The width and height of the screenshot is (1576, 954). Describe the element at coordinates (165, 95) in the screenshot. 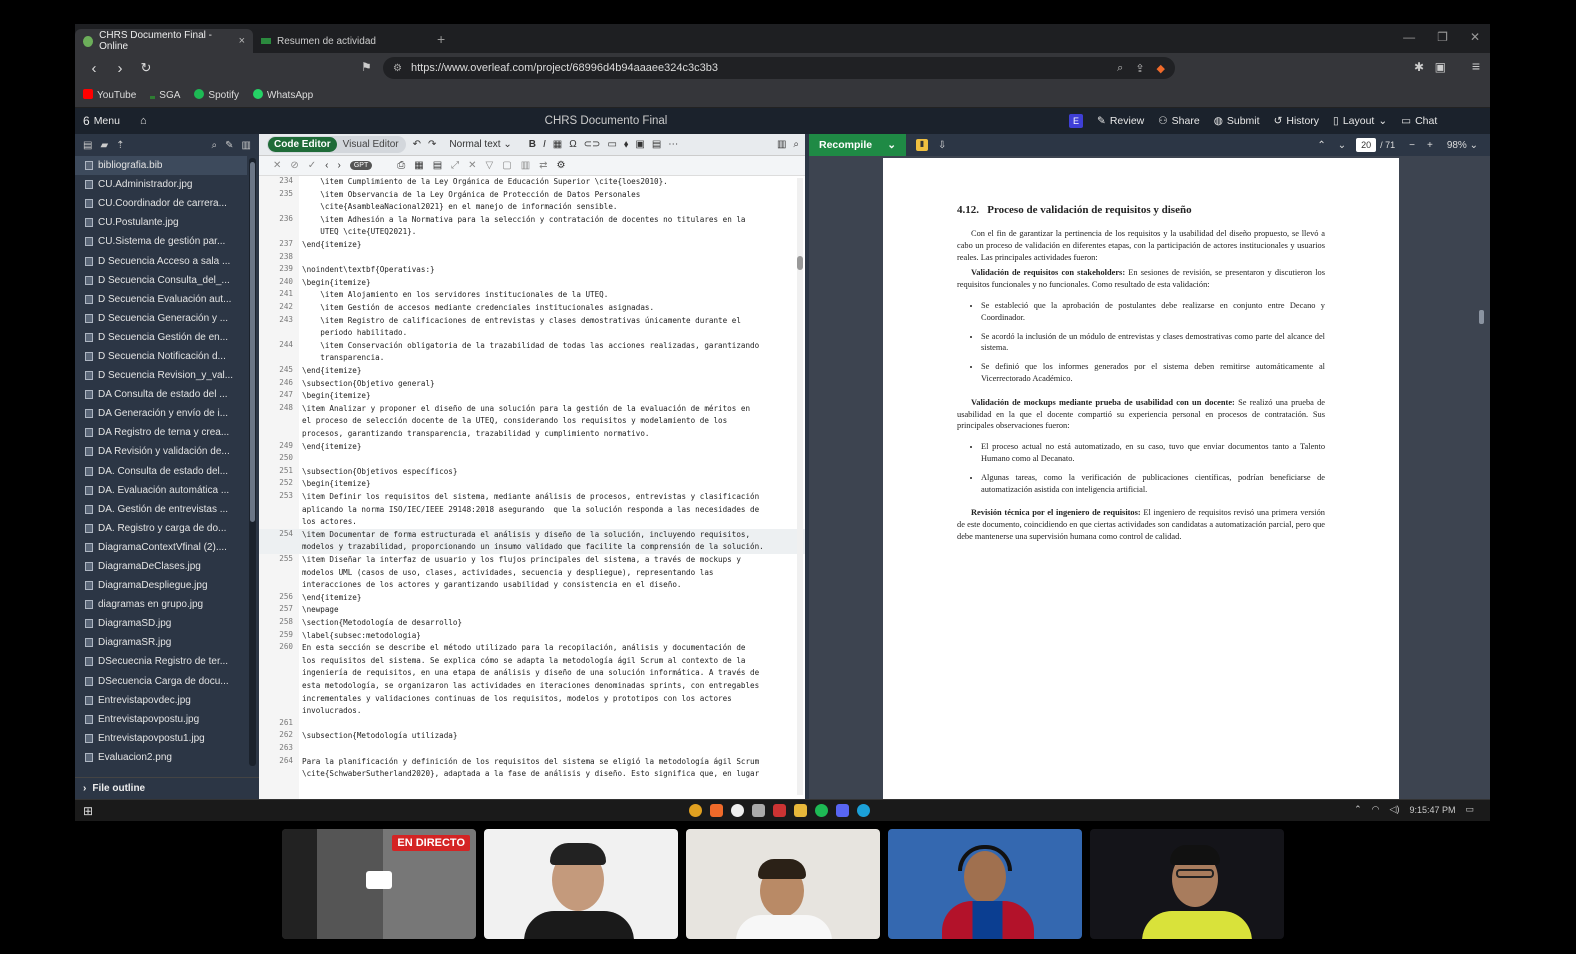

I see `bookmark-sga: SGA` at that location.